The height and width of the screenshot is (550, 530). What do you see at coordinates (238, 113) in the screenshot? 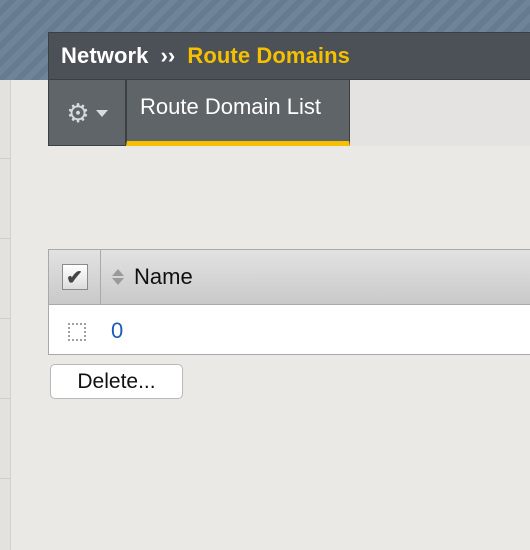
I see `tab-route-domain-list: Route Domain List` at bounding box center [238, 113].